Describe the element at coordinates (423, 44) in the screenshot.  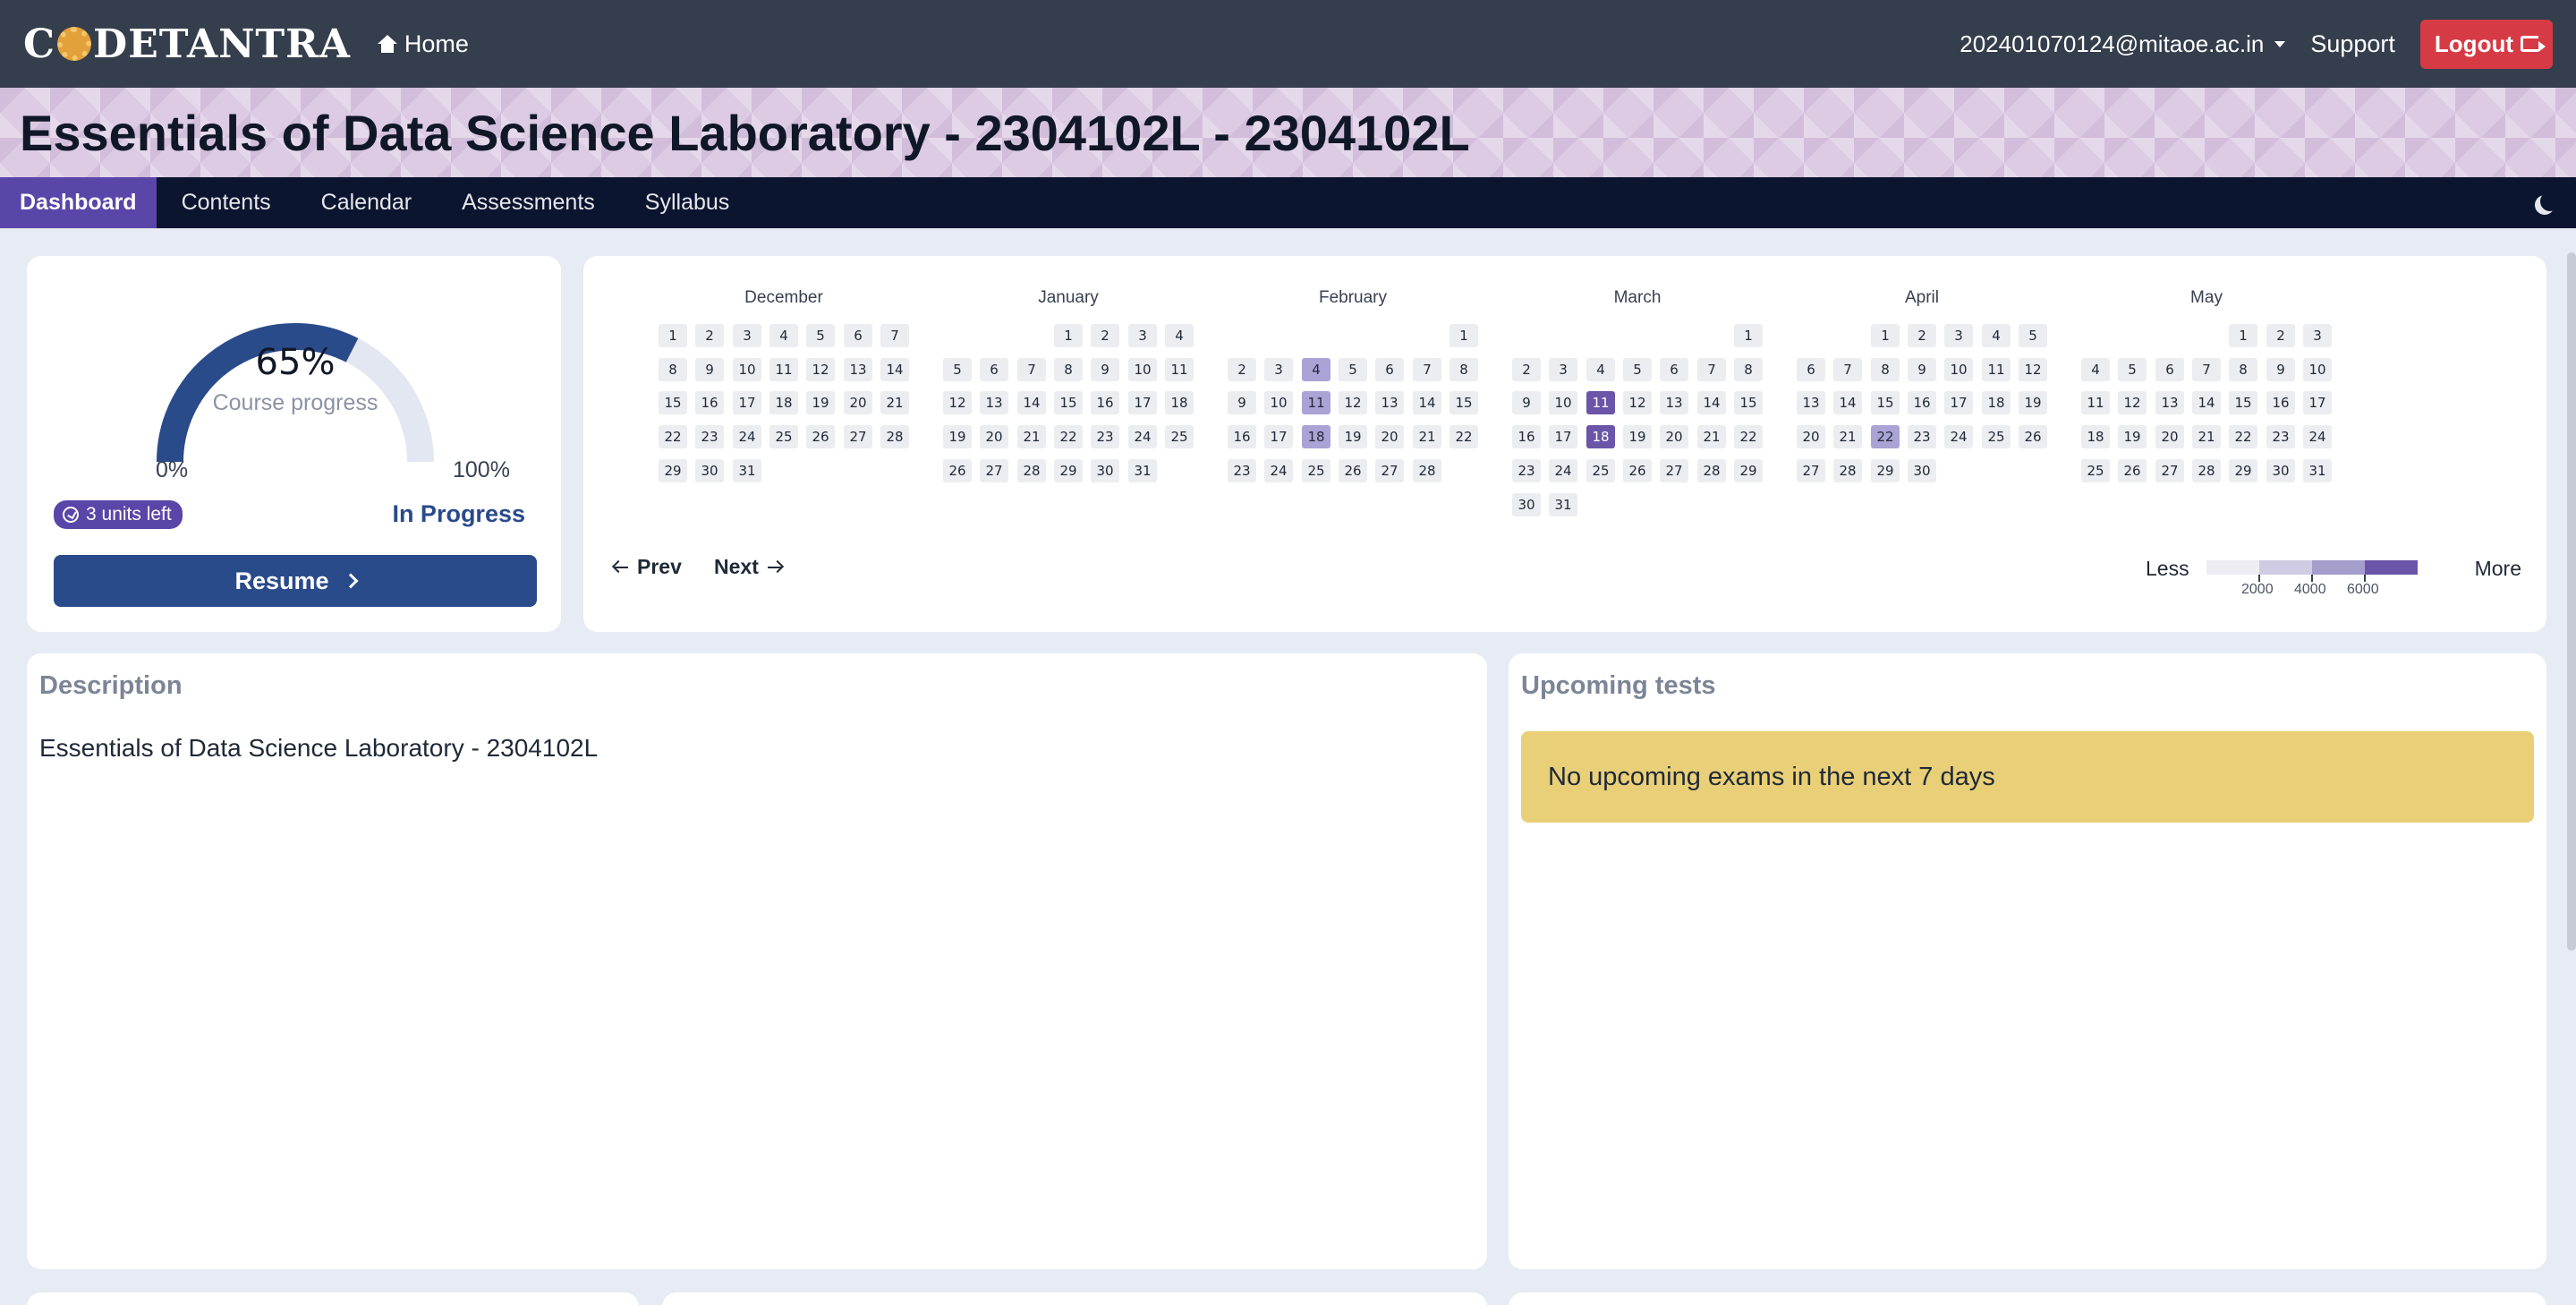
I see `home-link: Home` at that location.